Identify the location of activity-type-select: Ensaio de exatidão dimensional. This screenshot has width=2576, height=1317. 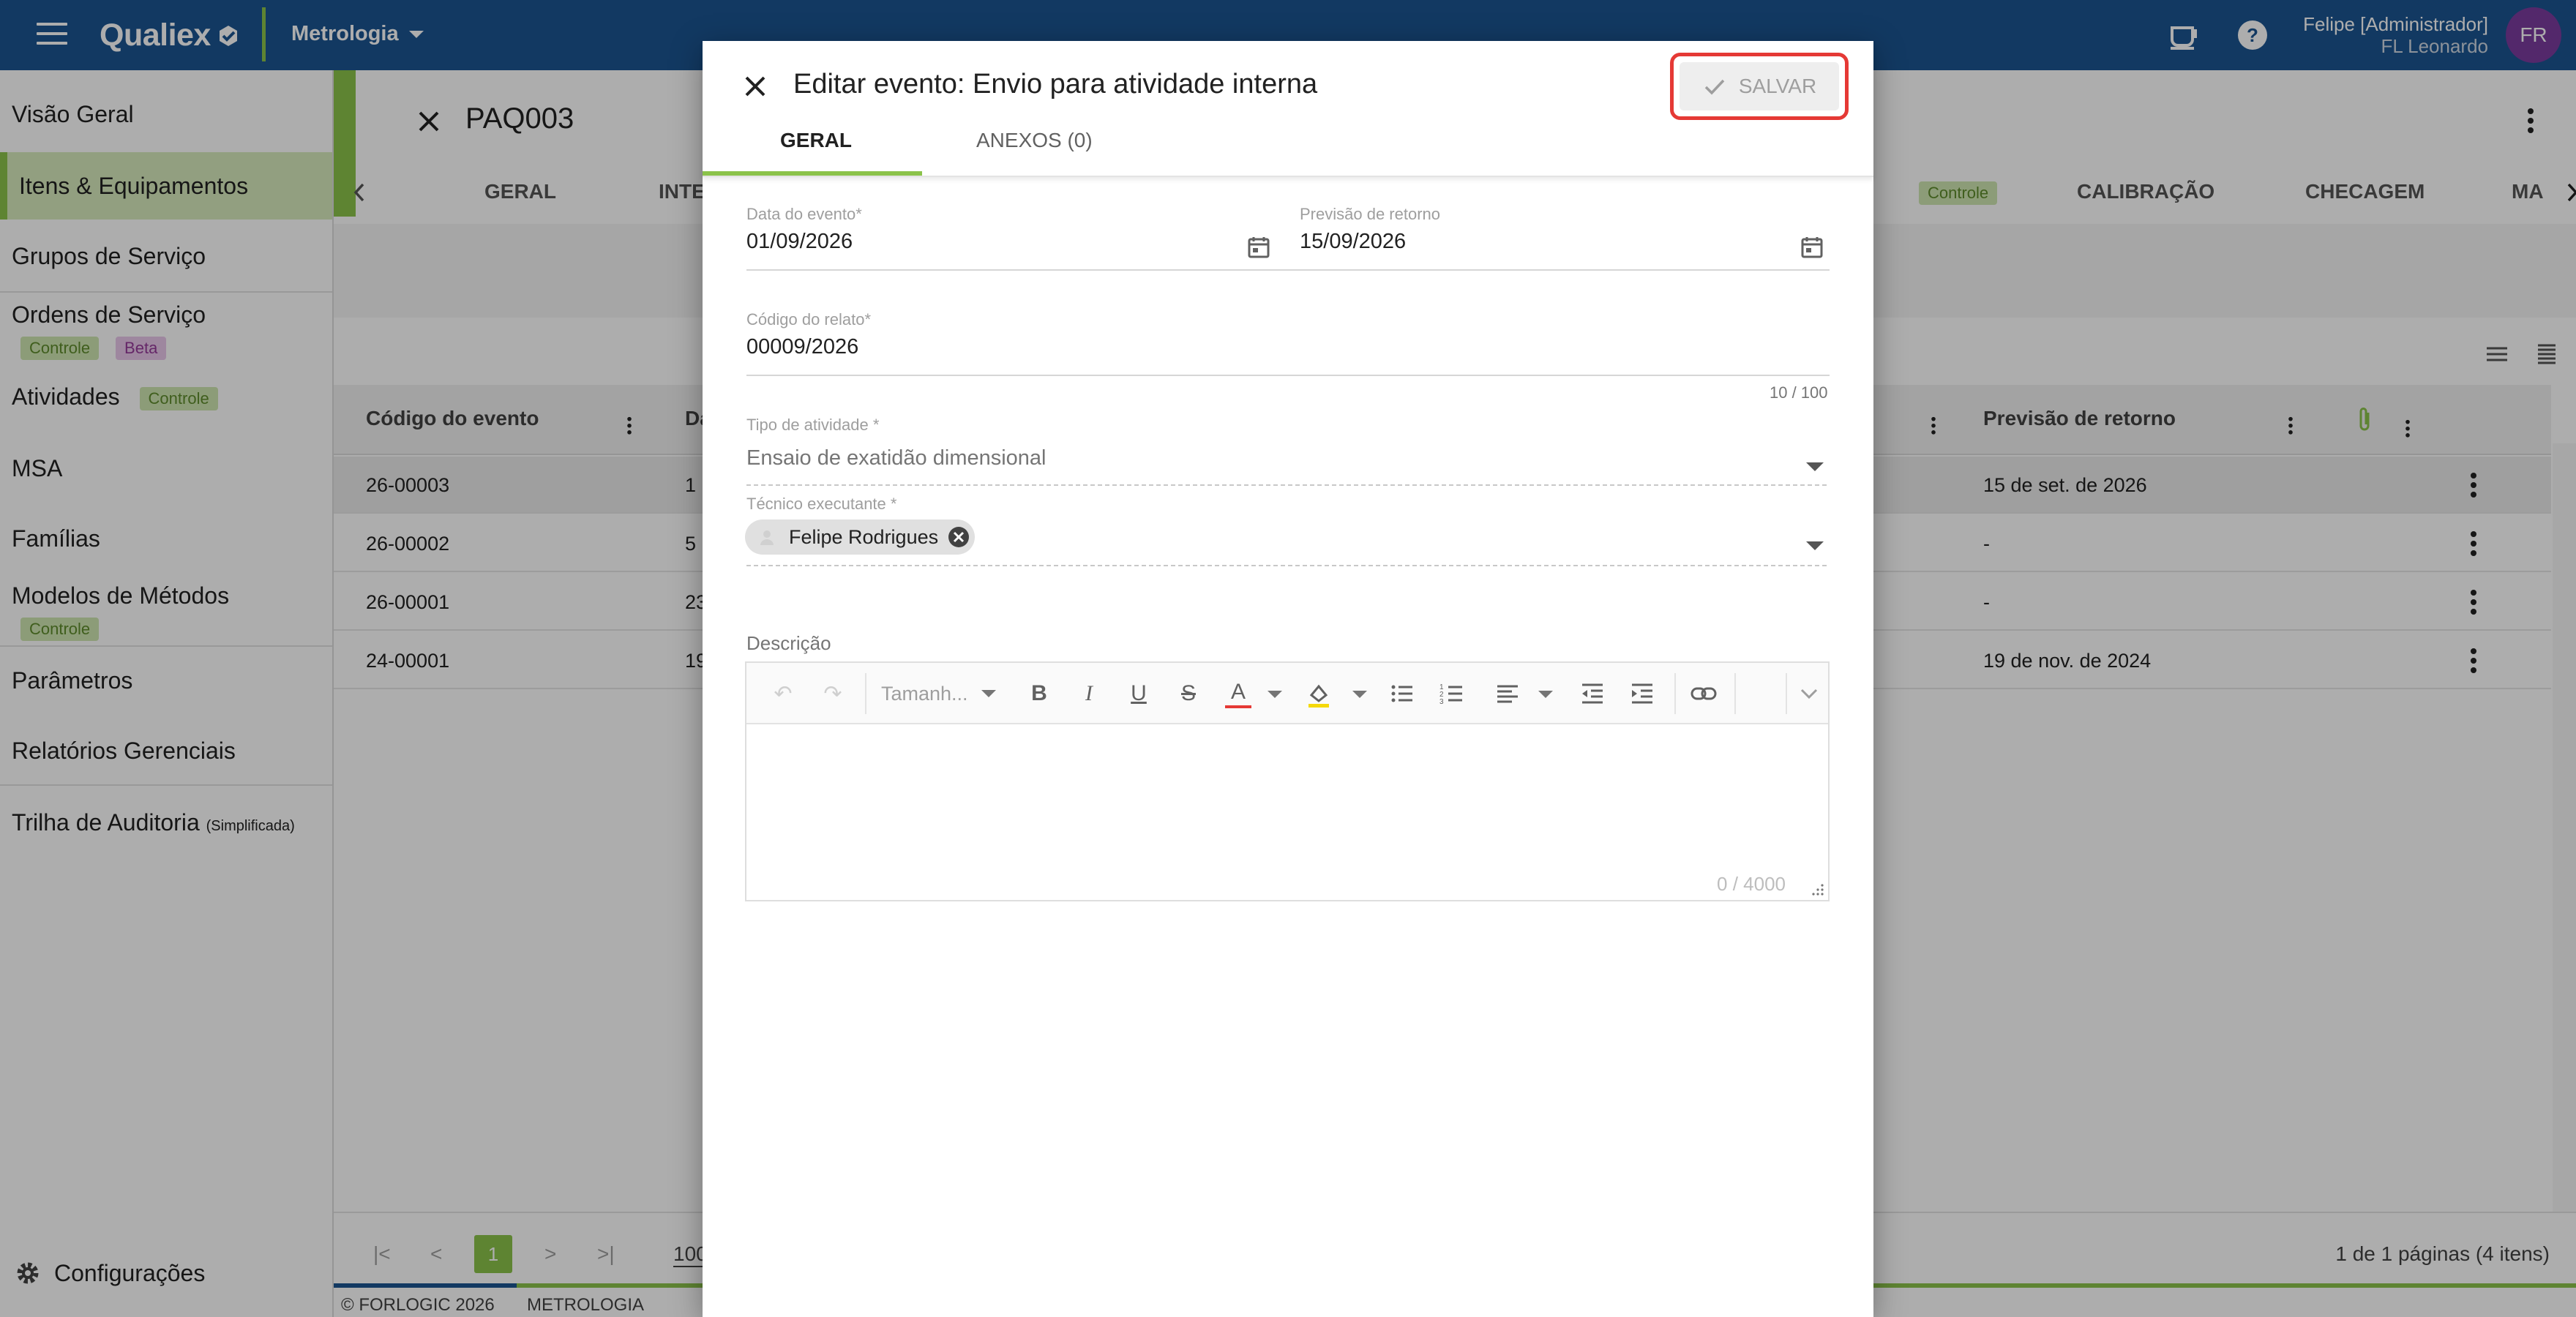
(896, 458).